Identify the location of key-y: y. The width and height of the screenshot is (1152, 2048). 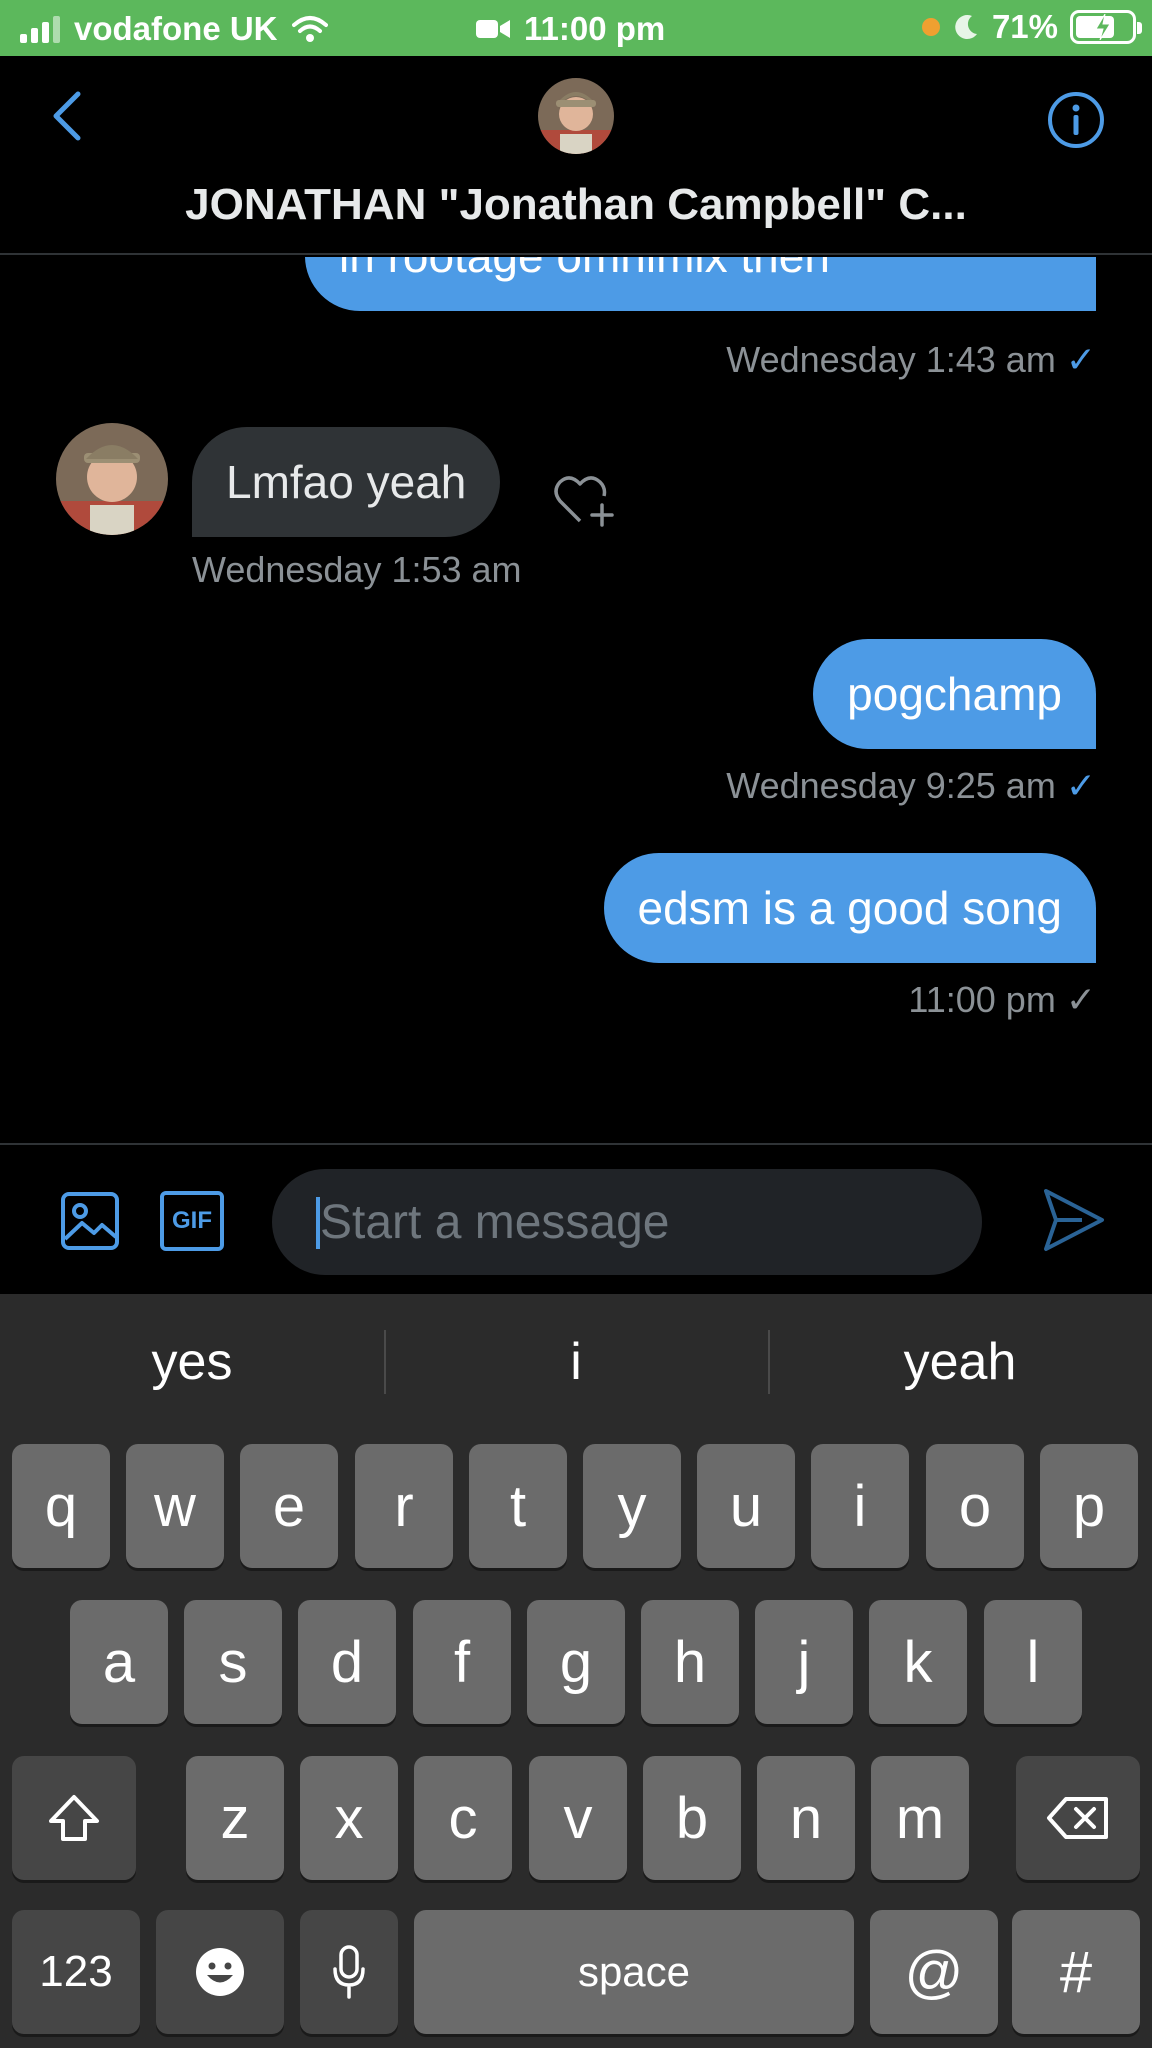
(632, 1506).